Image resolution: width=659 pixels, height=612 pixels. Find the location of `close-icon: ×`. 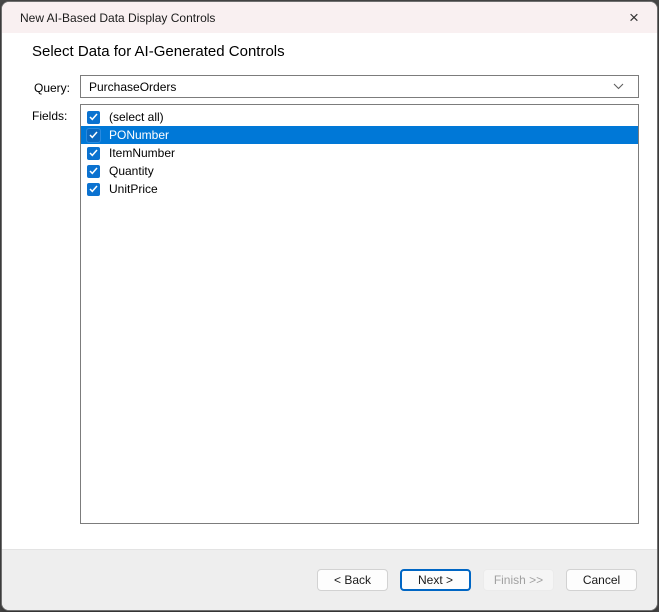

close-icon: × is located at coordinates (634, 17).